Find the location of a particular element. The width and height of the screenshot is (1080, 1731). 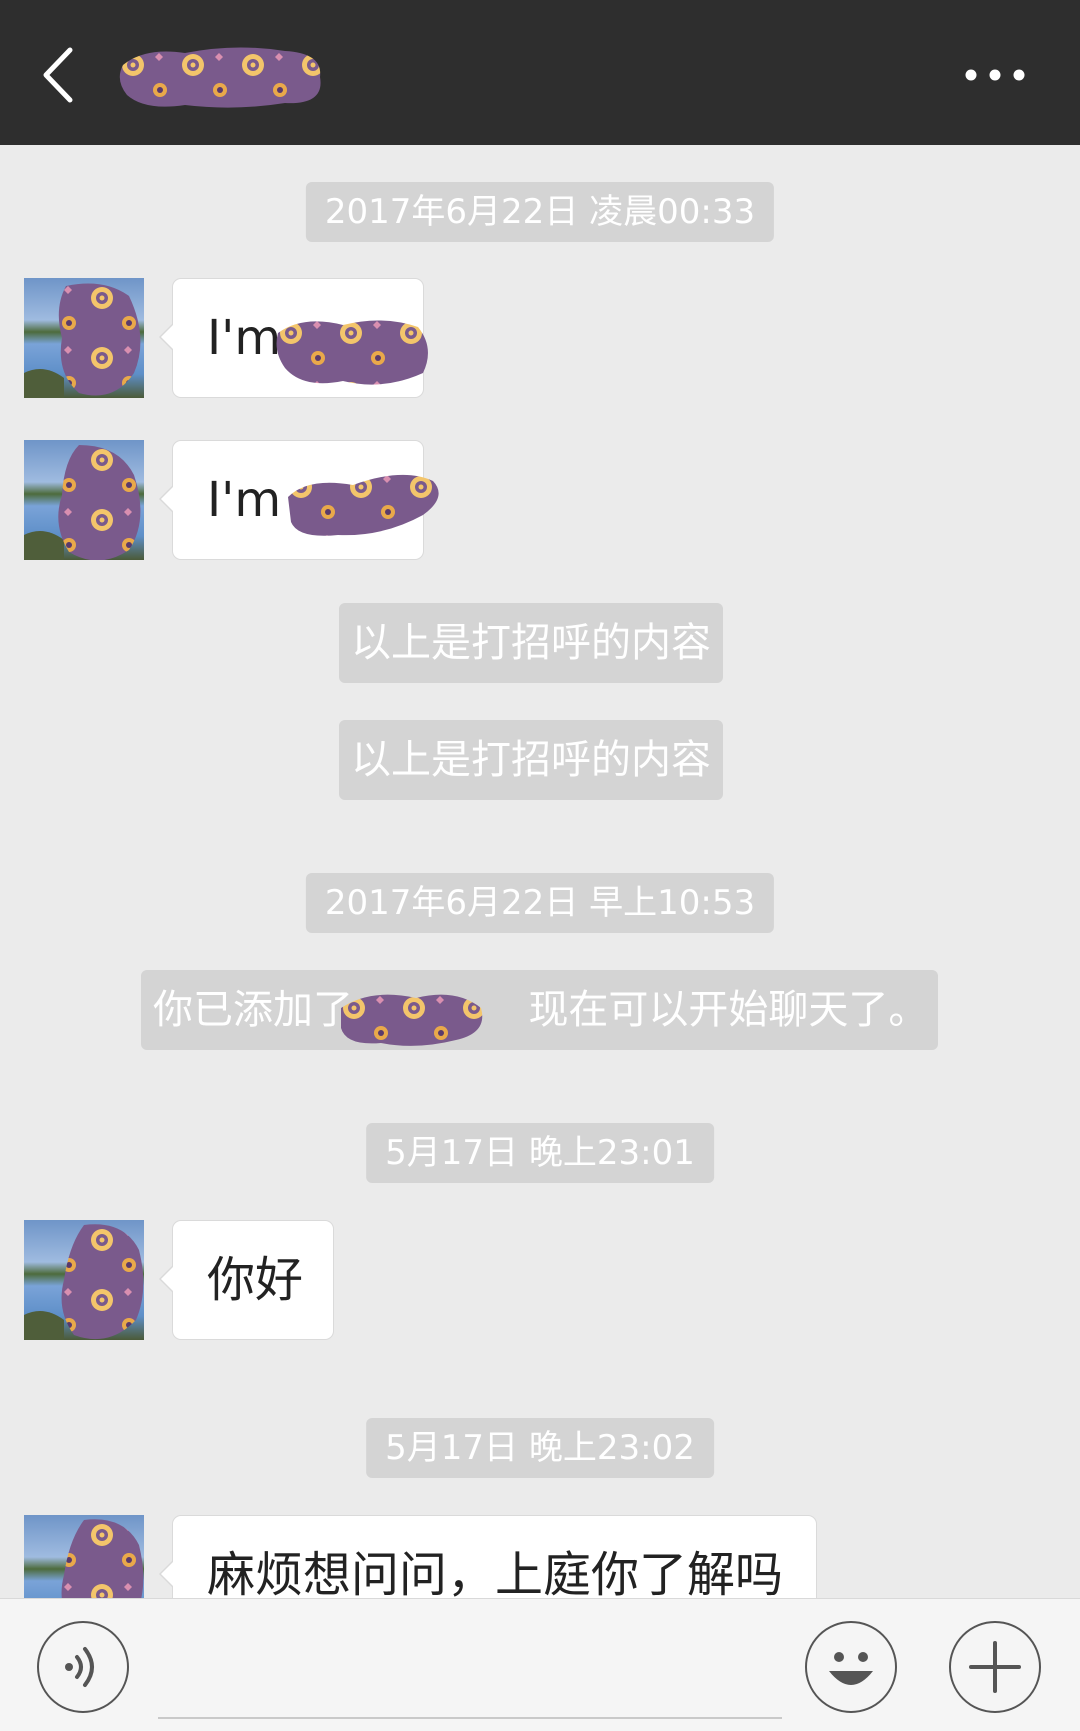

system-notice: 你已添加了 现在可以开始聊天了。 is located at coordinates (539, 1010).